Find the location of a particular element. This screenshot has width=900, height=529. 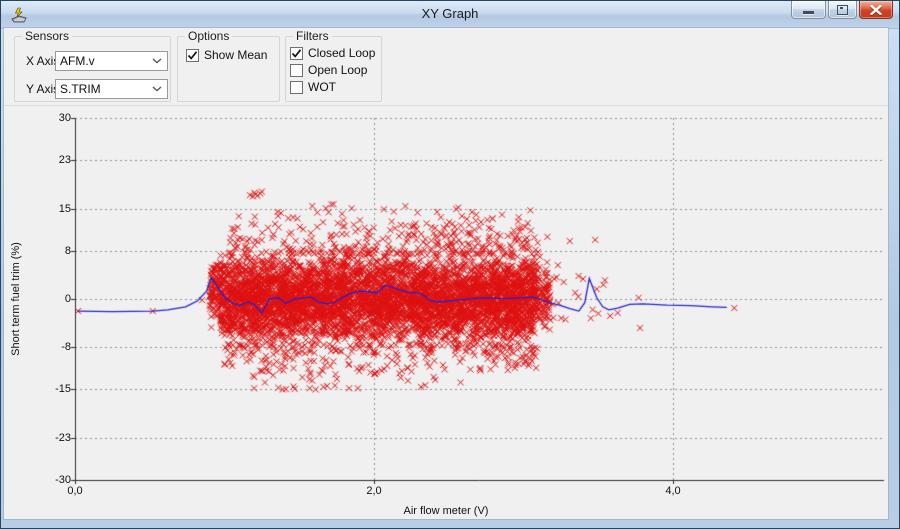

options-group: Options Show Mean is located at coordinates (228, 65).